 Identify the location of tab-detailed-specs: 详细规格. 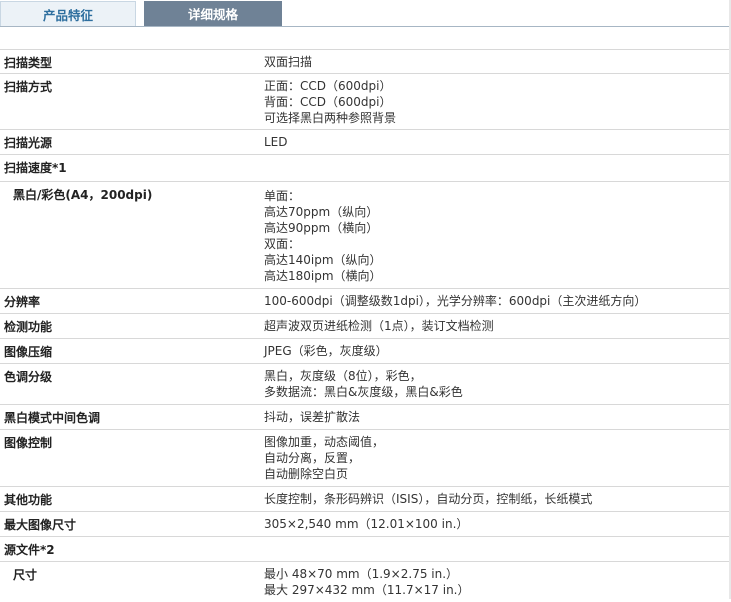
(213, 13).